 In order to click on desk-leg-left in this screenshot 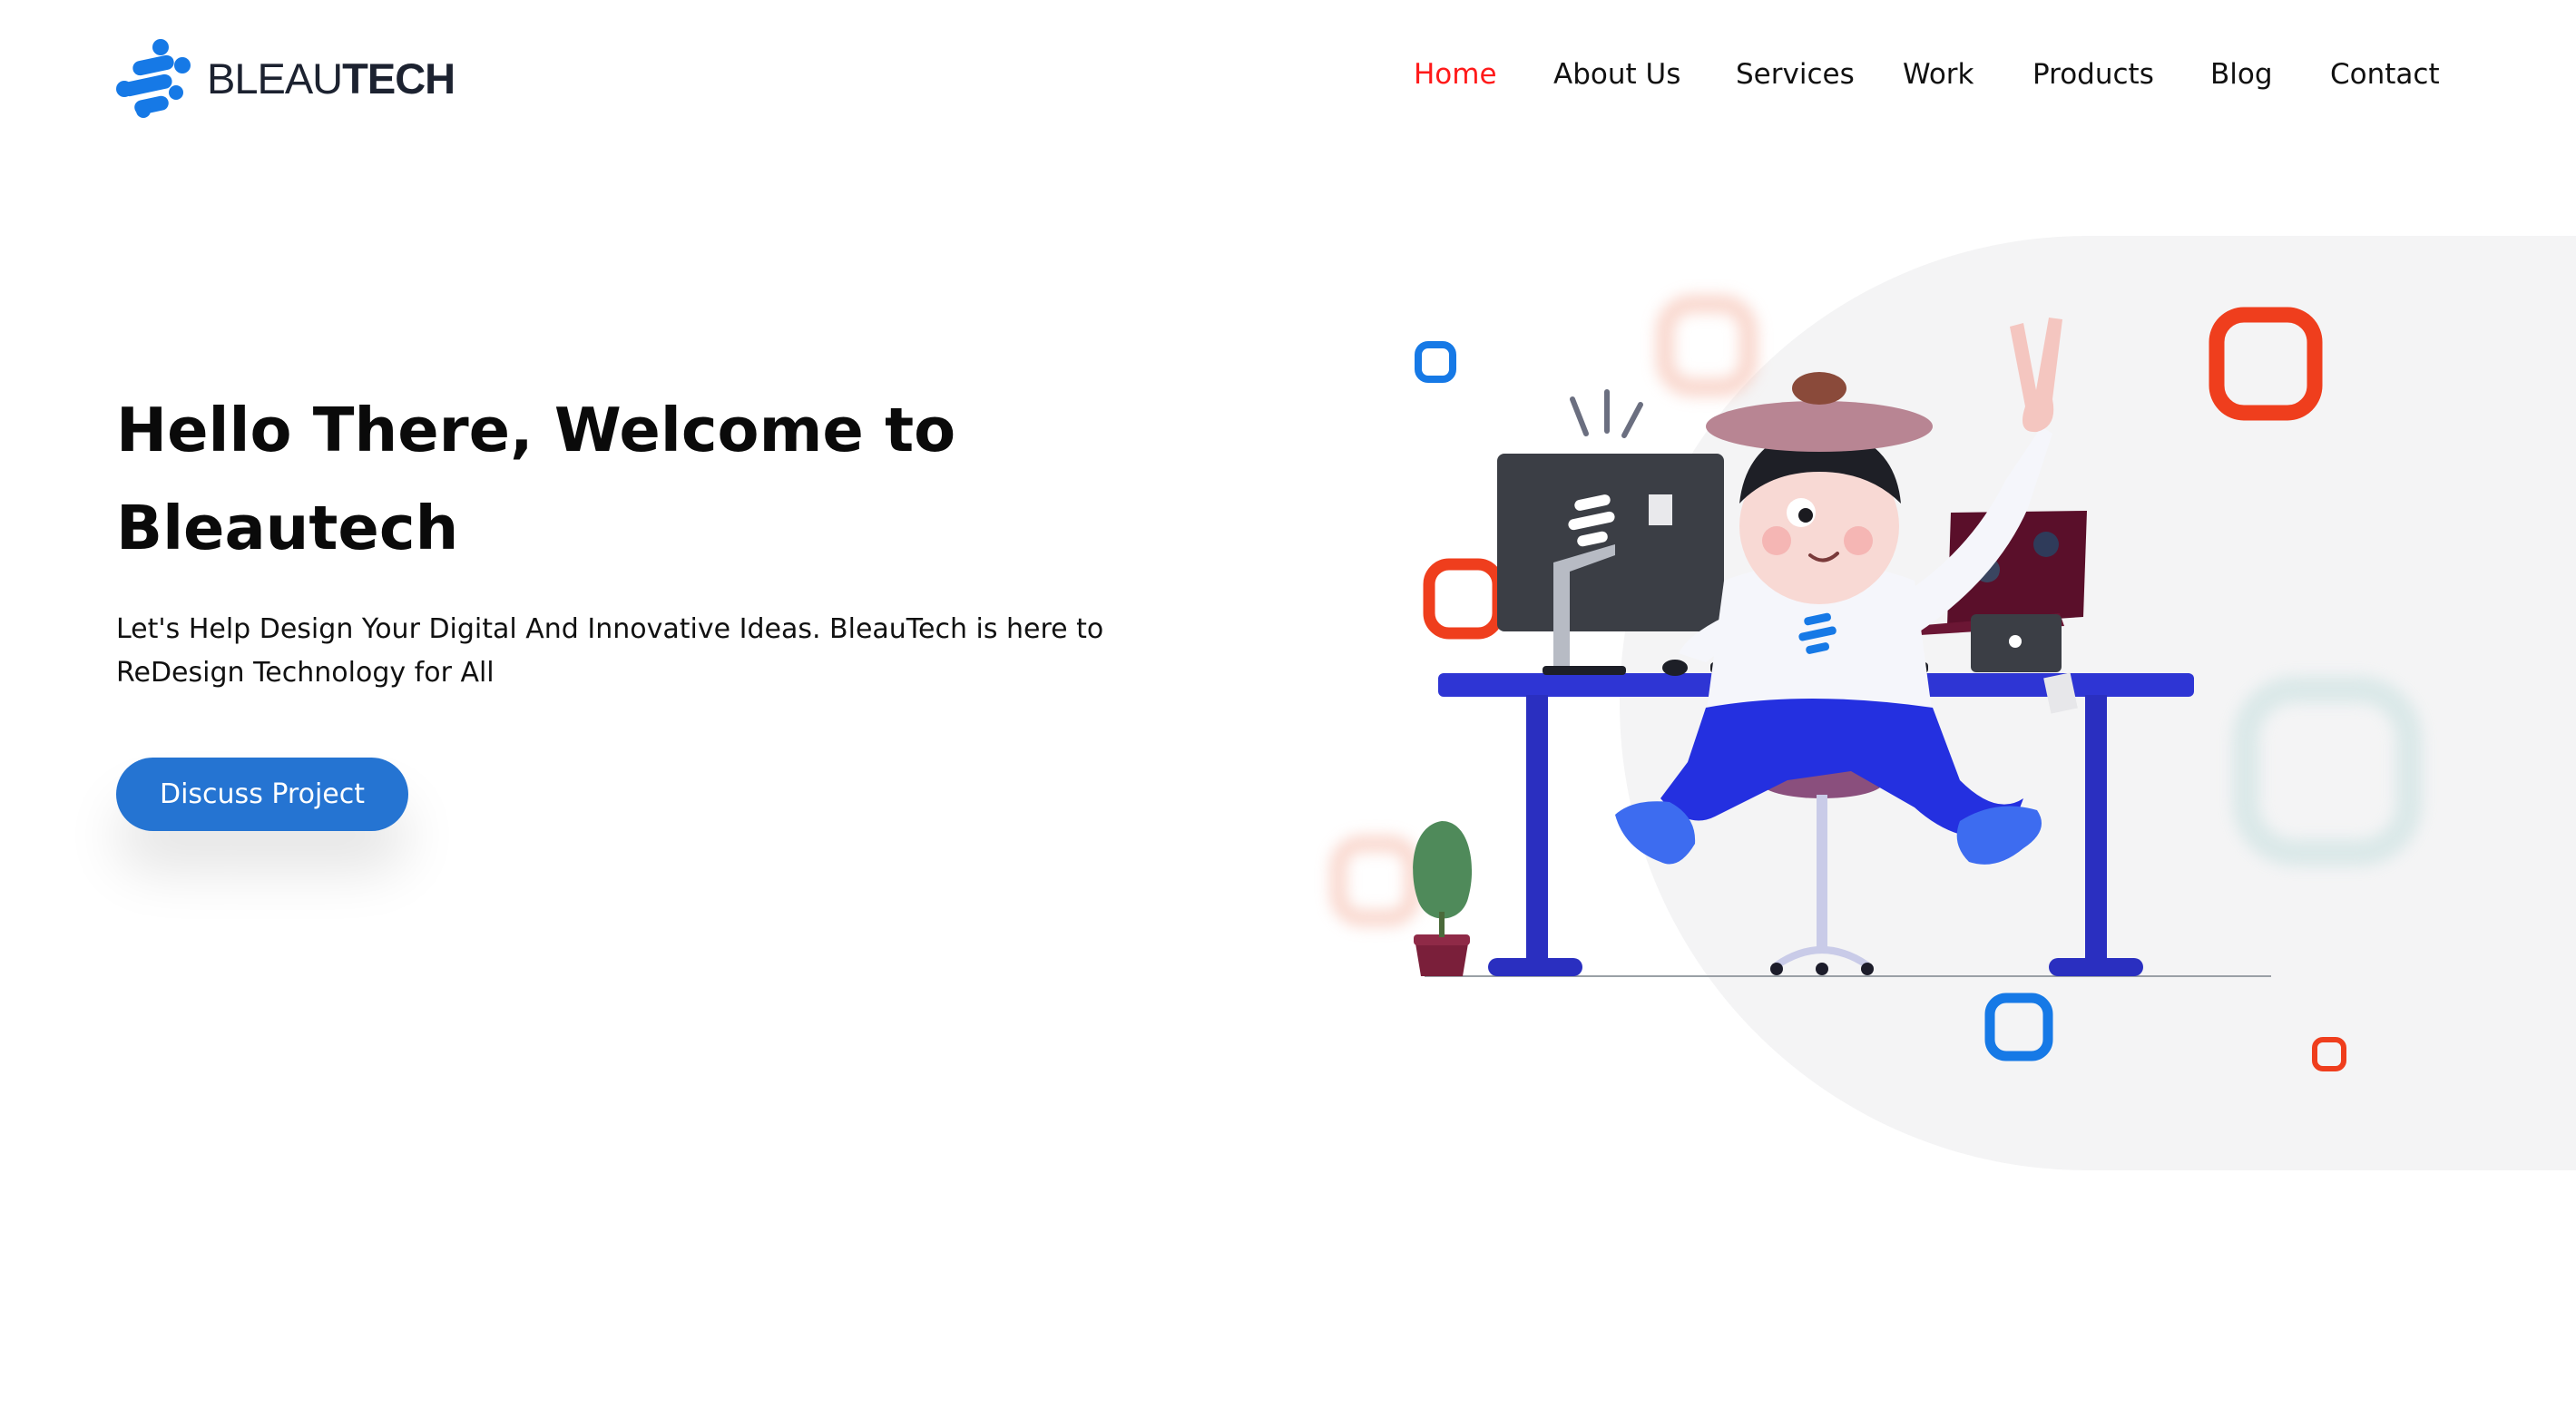, I will do `click(1537, 831)`.